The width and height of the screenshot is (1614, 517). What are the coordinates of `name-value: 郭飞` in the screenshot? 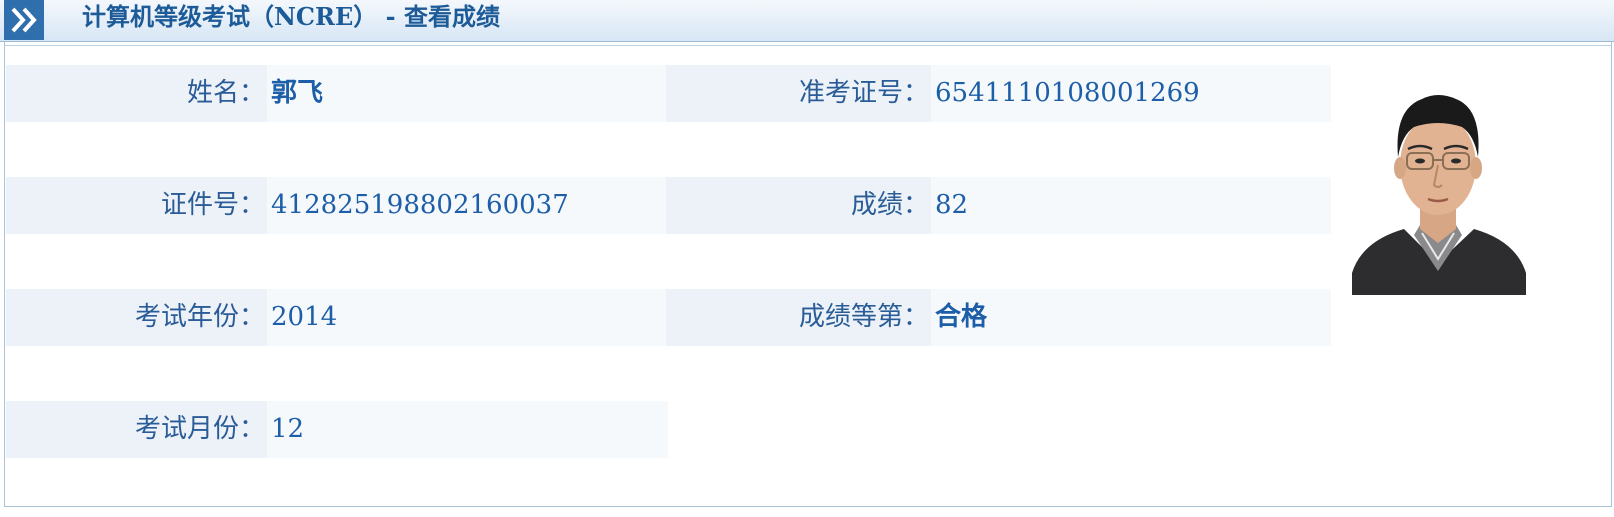 It's located at (467, 93).